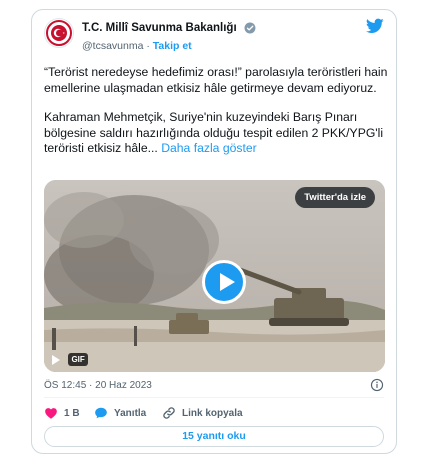  I want to click on gif-controls: GIF, so click(70, 359).